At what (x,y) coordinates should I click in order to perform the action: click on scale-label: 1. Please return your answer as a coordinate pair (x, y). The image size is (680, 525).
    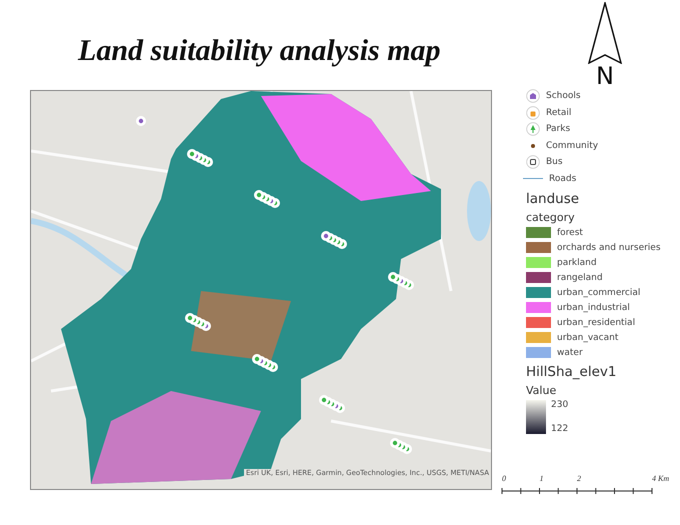
    Looking at the image, I should click on (542, 478).